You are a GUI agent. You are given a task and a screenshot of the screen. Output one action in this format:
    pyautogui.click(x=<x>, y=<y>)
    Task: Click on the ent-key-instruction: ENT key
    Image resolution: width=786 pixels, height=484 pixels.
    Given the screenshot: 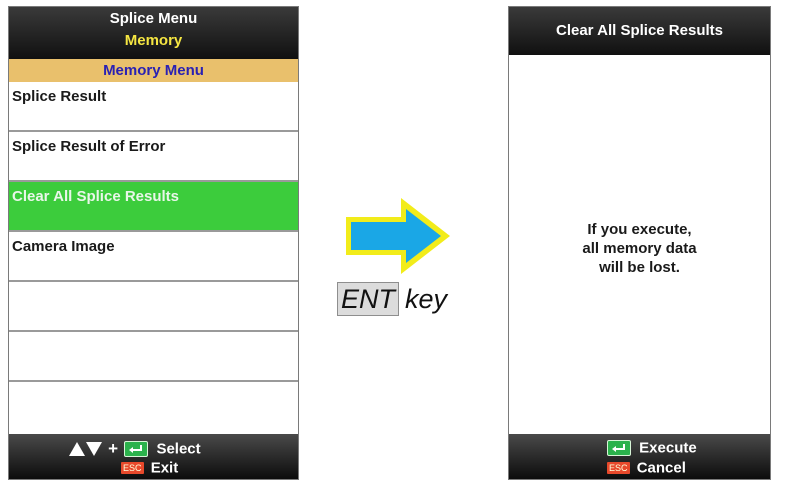 What is the action you would take?
    pyautogui.click(x=392, y=299)
    